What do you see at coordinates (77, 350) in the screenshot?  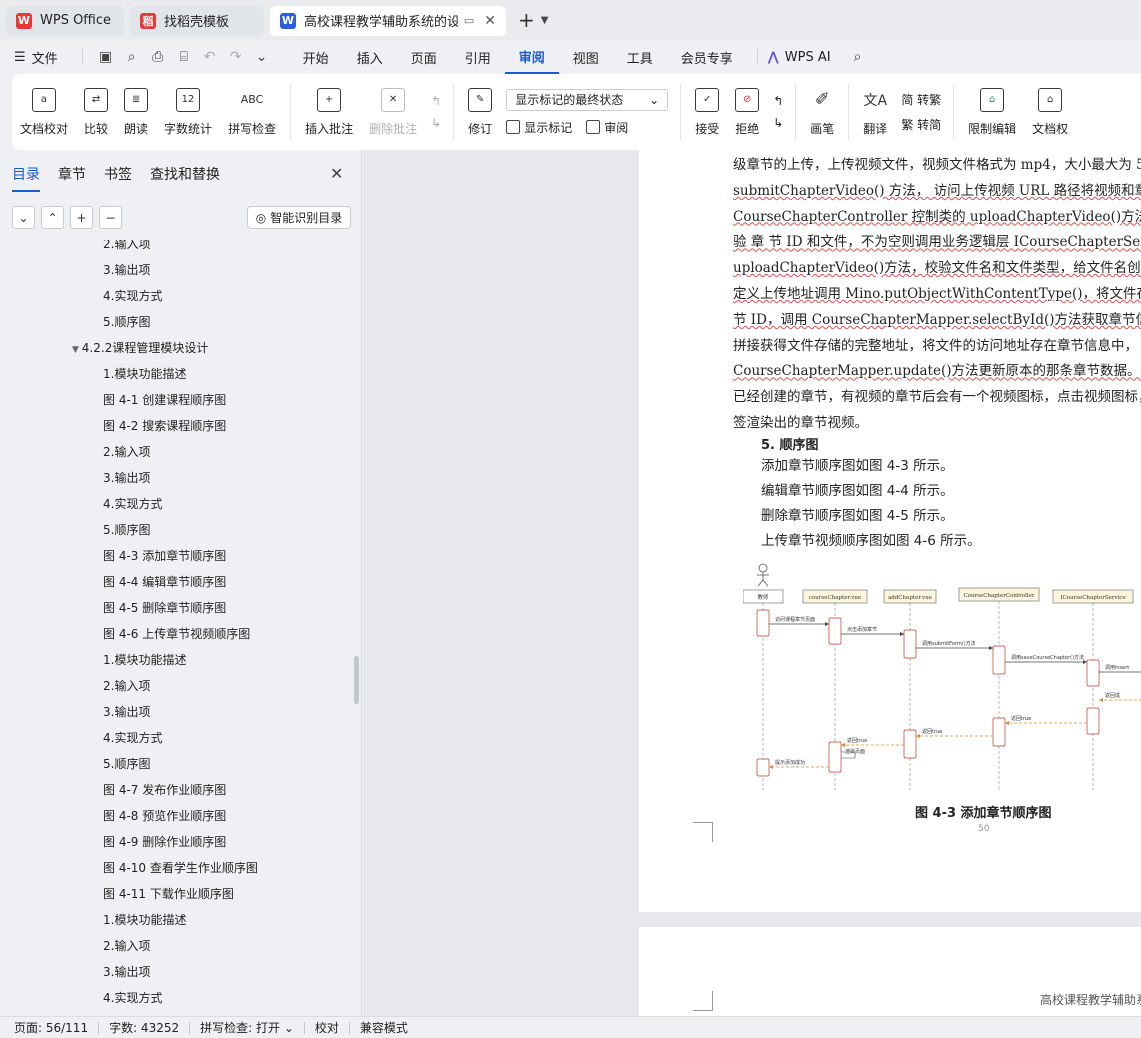 I see `expand-triangle-icon: ▼` at bounding box center [77, 350].